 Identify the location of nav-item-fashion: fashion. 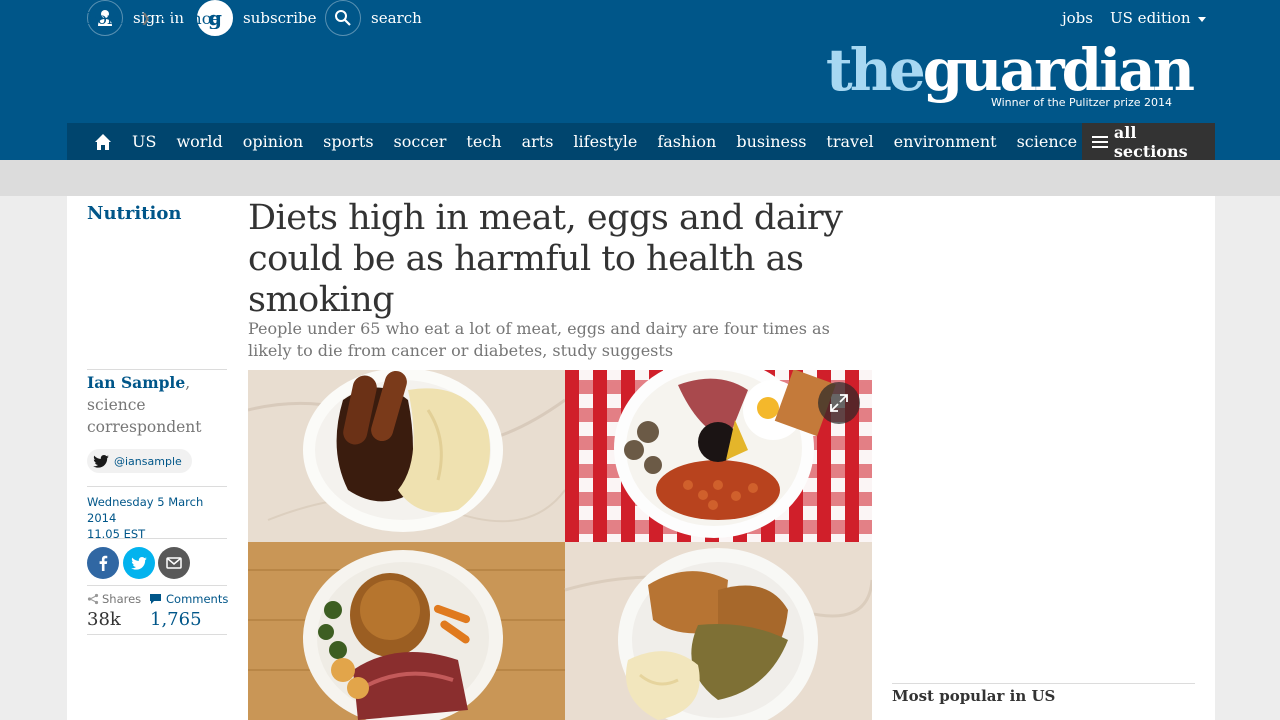
(686, 141).